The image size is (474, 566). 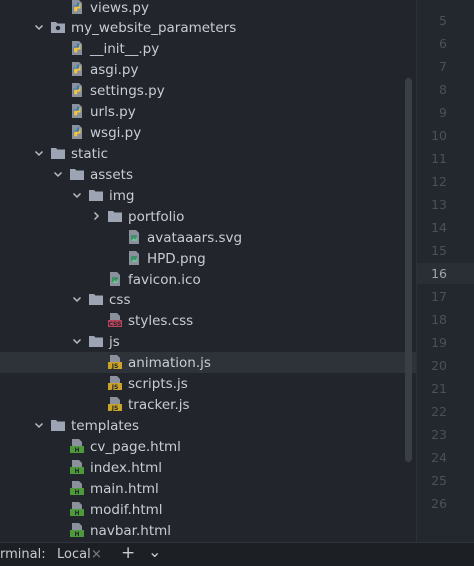 I want to click on tree-folder-assets: assets, so click(x=208, y=174).